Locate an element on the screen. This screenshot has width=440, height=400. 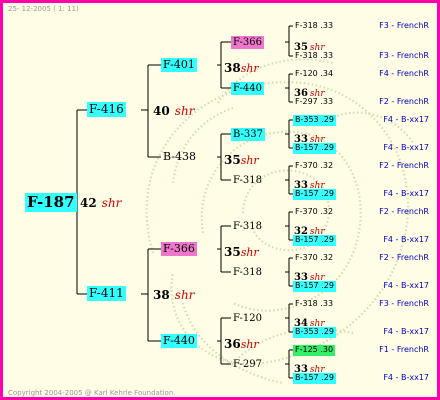
gen3-id: F-120 is located at coordinates (247, 318).